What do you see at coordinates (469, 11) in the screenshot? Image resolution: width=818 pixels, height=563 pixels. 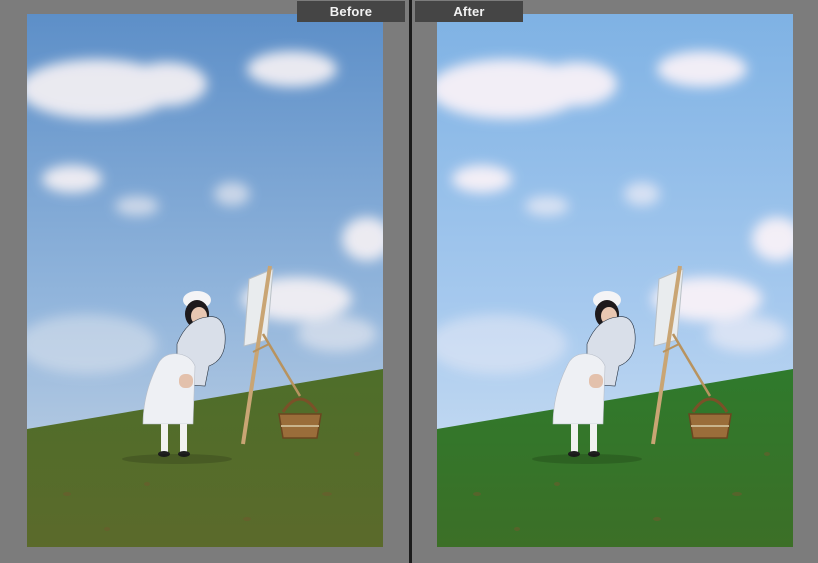 I see `after-label: After` at bounding box center [469, 11].